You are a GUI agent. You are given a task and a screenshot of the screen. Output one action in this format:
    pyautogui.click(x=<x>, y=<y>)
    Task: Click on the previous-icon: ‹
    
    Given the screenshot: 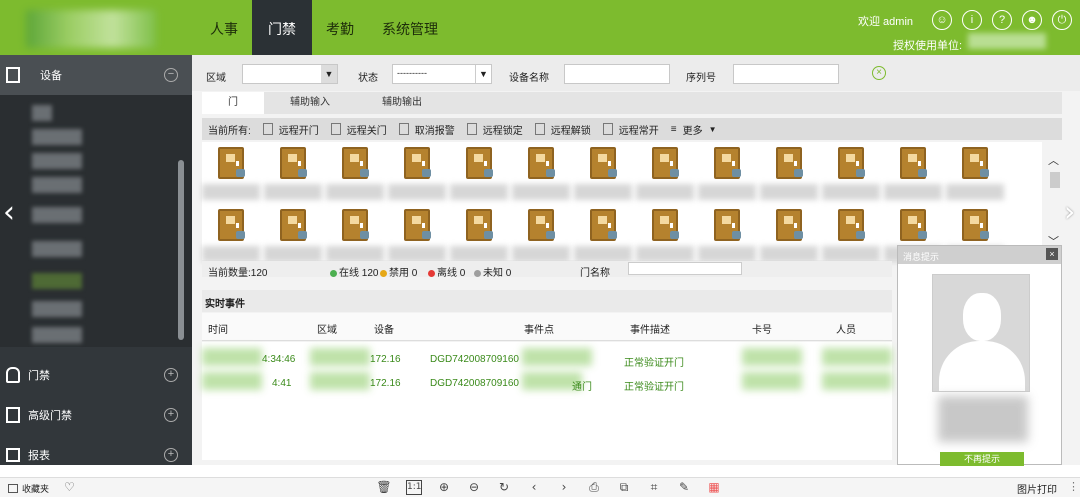 What is the action you would take?
    pyautogui.click(x=534, y=487)
    